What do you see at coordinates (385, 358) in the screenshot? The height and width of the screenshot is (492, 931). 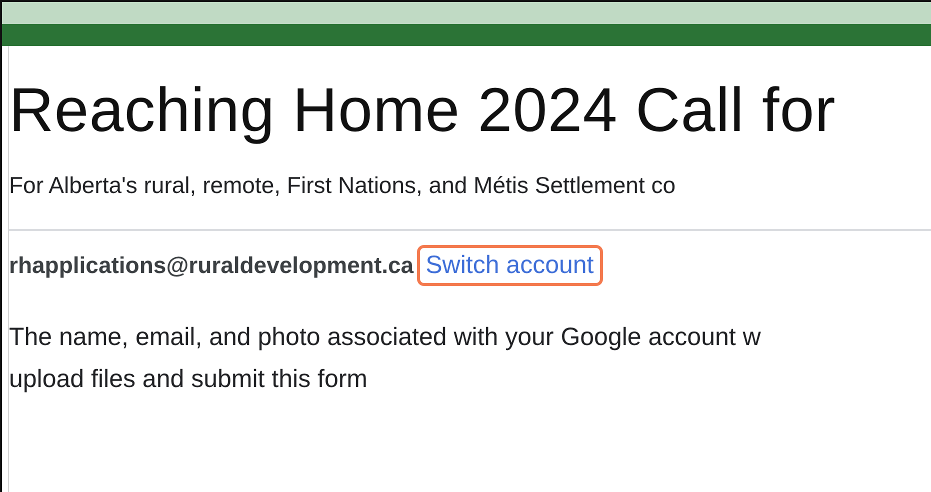 I see `account-notice: The name, email, and photo associated with your Google account w upload files and submit this form` at bounding box center [385, 358].